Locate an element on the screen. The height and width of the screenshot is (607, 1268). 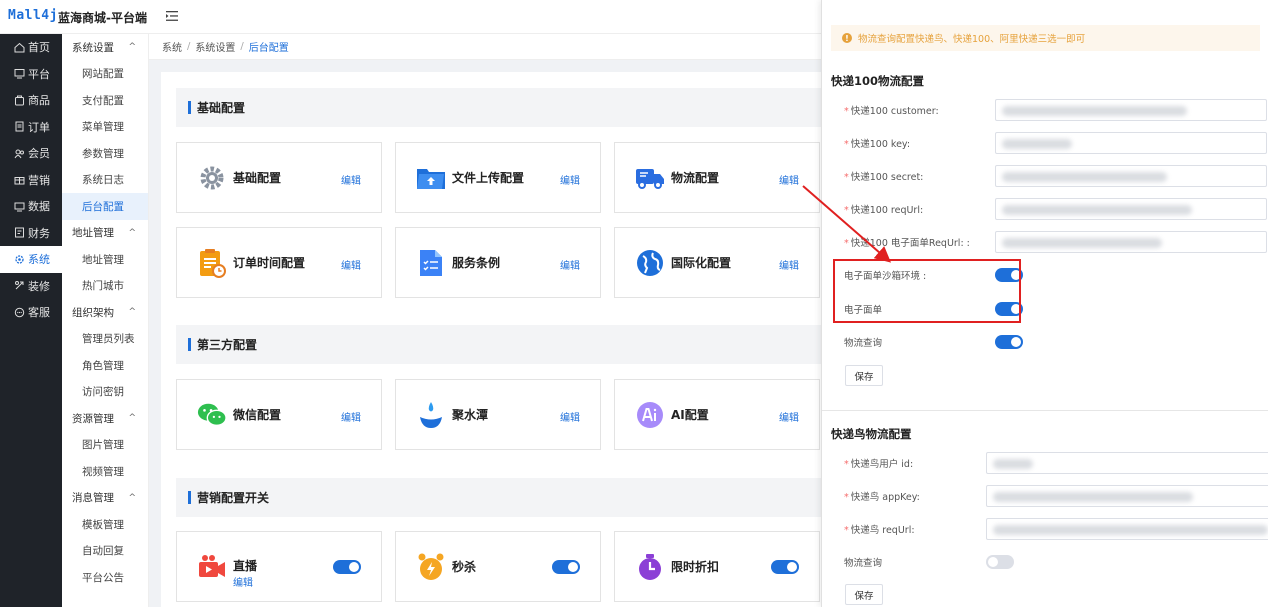
label-text: 快递100 customer: is located at coordinates (894, 111).